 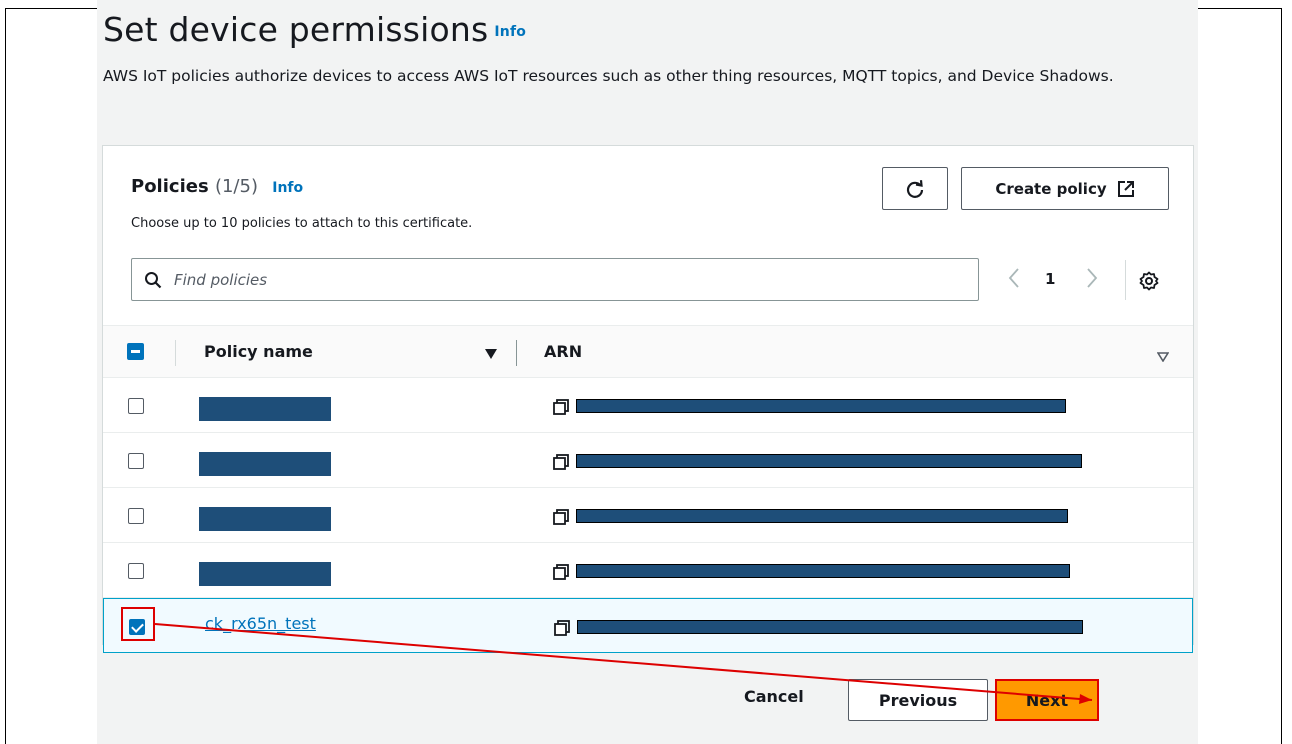 I want to click on table-row-selected: ck_rx65n_test, so click(x=648, y=625).